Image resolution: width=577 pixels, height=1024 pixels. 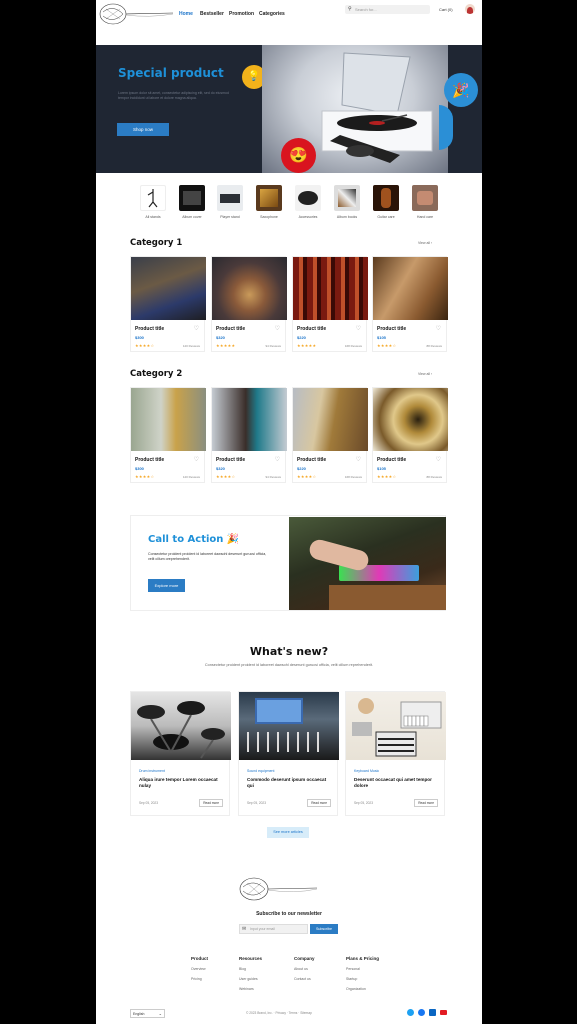 I want to click on nav-categories: Categories, so click(x=272, y=14).